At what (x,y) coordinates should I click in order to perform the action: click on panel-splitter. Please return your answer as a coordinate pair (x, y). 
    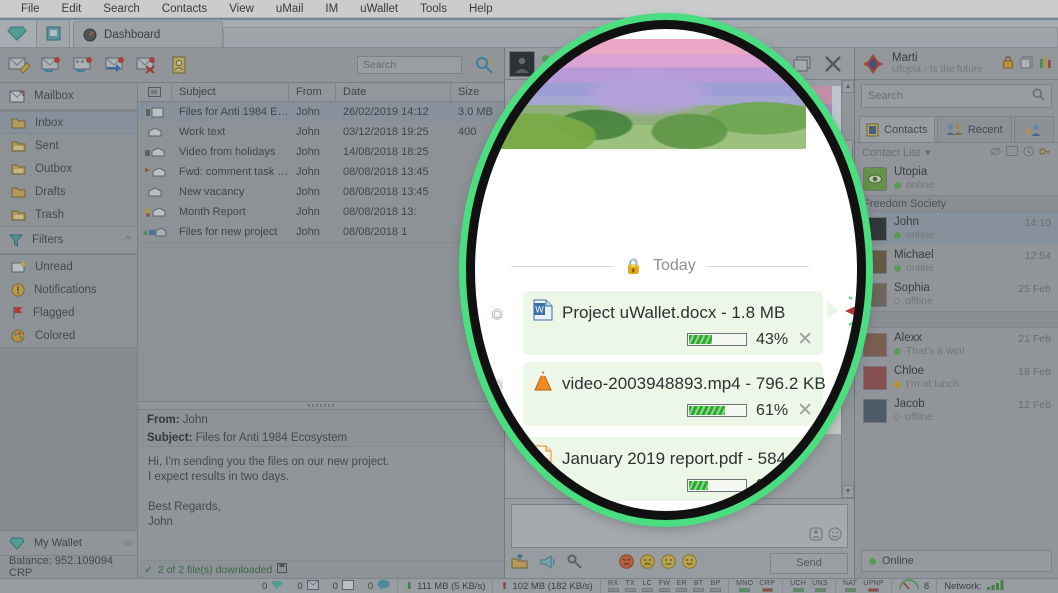
    Looking at the image, I should click on (321, 405).